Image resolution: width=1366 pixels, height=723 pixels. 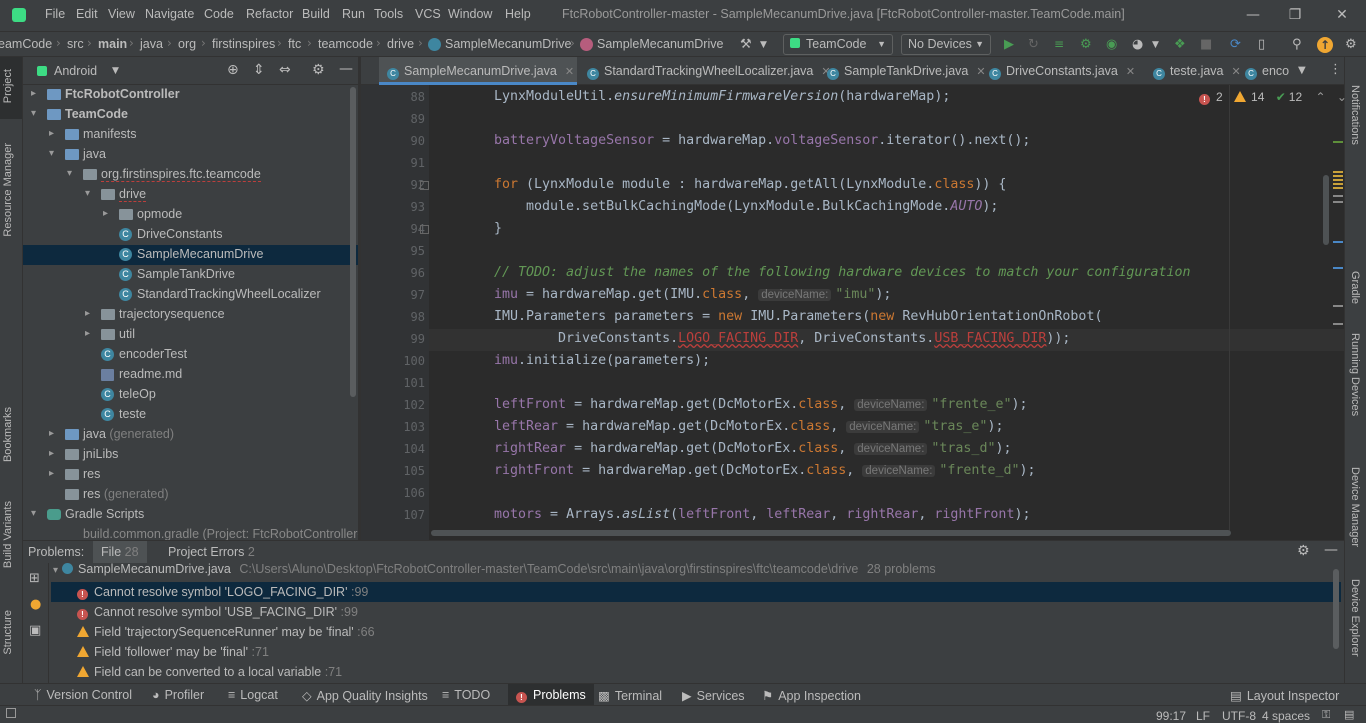 What do you see at coordinates (190, 295) in the screenshot?
I see `tree-item-standardtrackingwheellocalizer: C StandardTrackingWheelLocalizer` at bounding box center [190, 295].